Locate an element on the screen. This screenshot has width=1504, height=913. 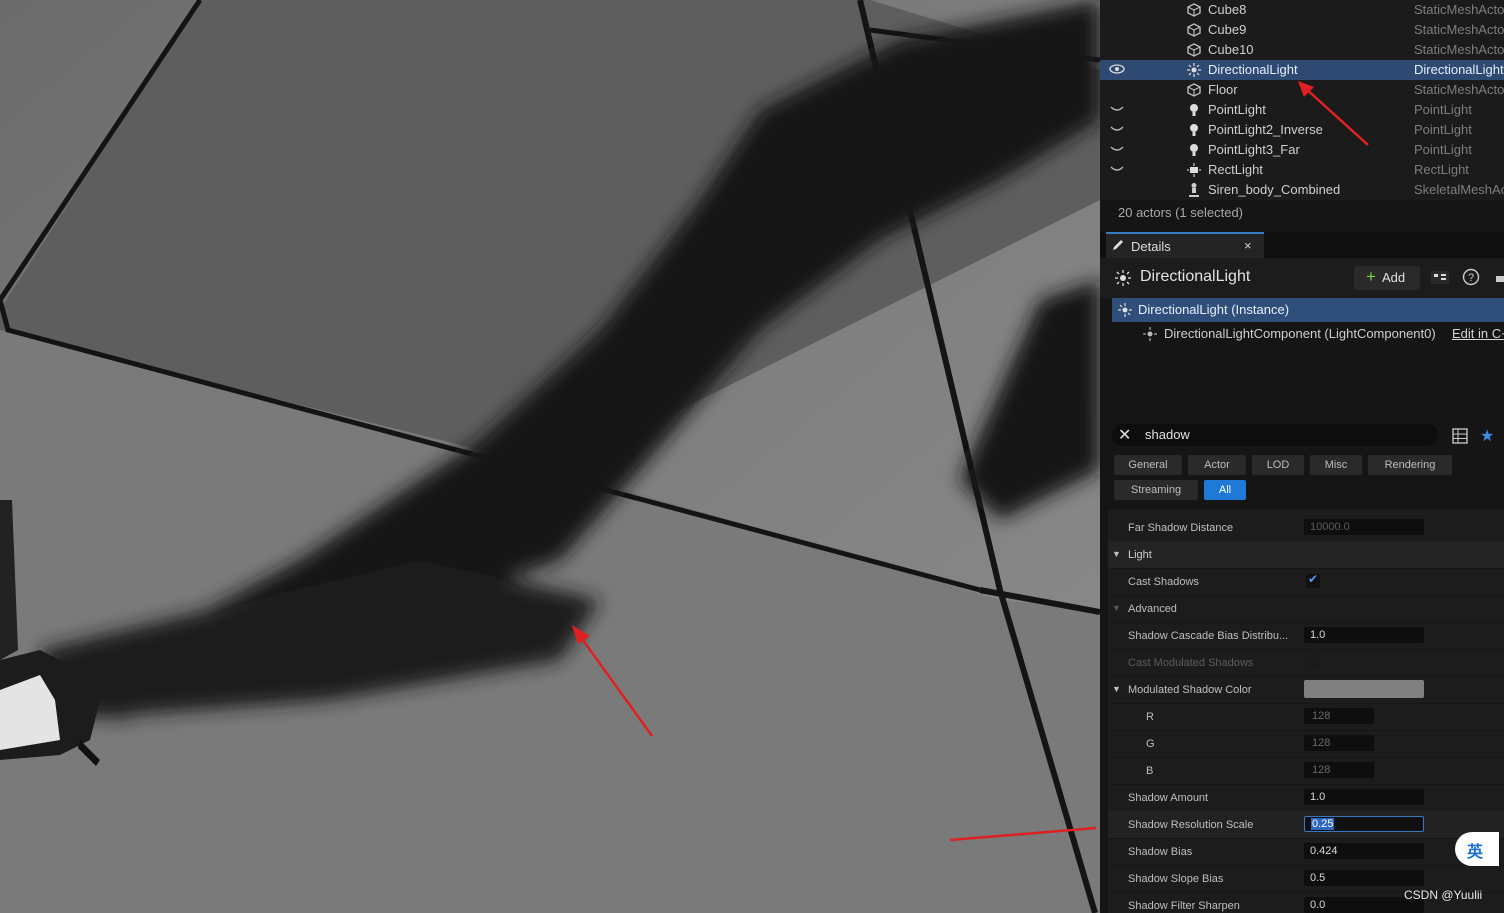
prop-far-shadow-distance: Far Shadow Distance 10000.0 is located at coordinates (1306, 528).